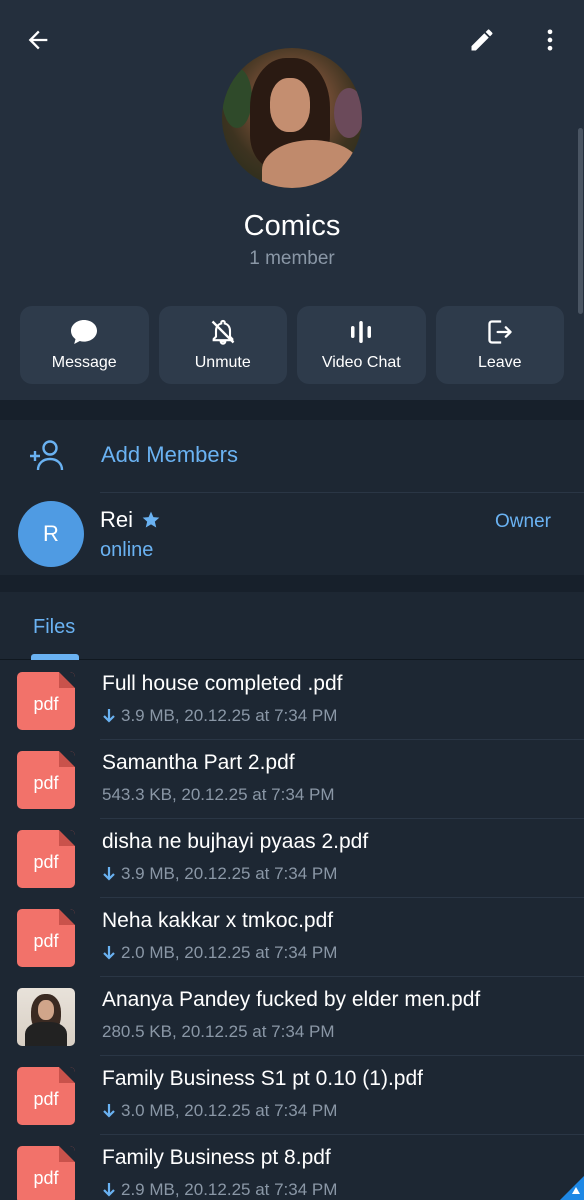  I want to click on more-options-button, so click(550, 40).